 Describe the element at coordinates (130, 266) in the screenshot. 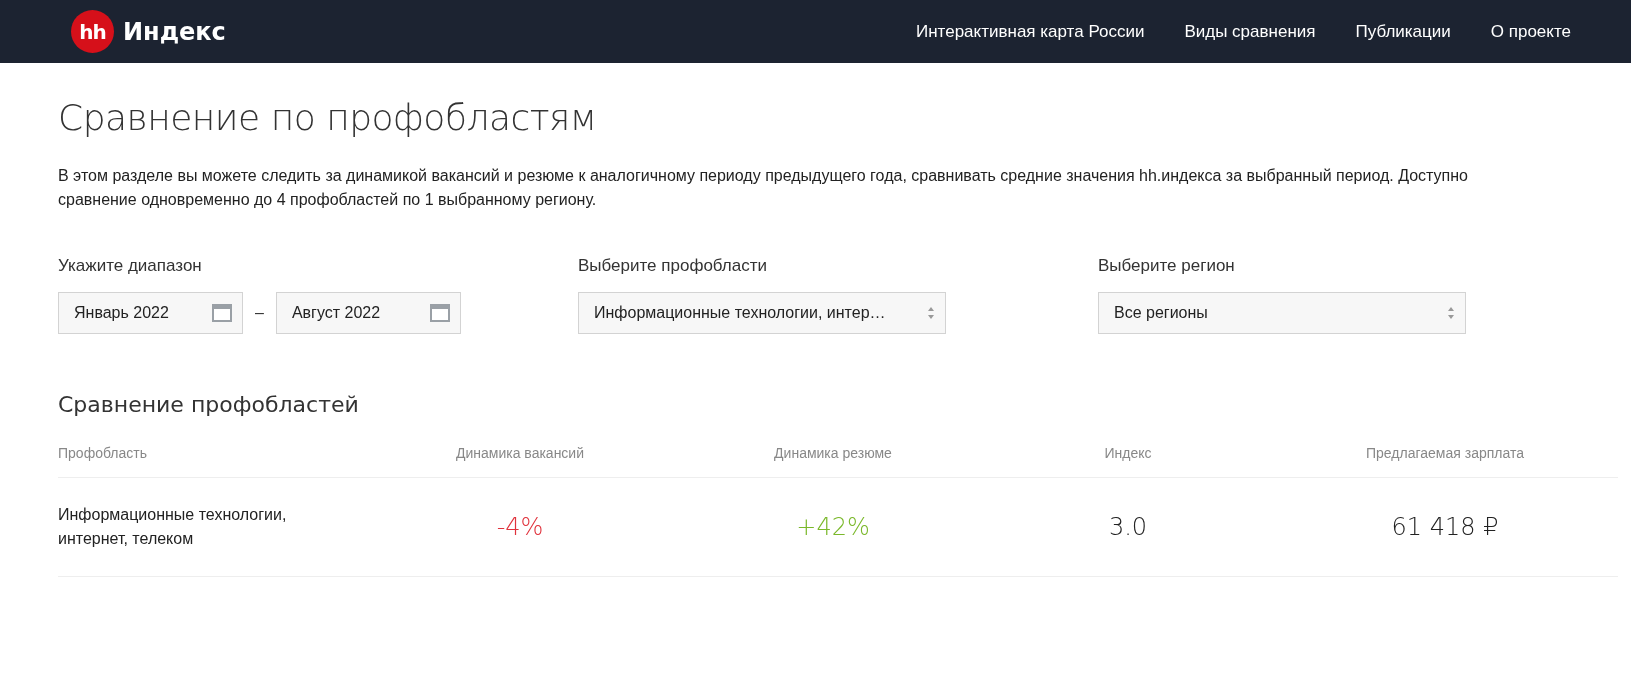

I see `range-label: Укажите диапазон` at that location.